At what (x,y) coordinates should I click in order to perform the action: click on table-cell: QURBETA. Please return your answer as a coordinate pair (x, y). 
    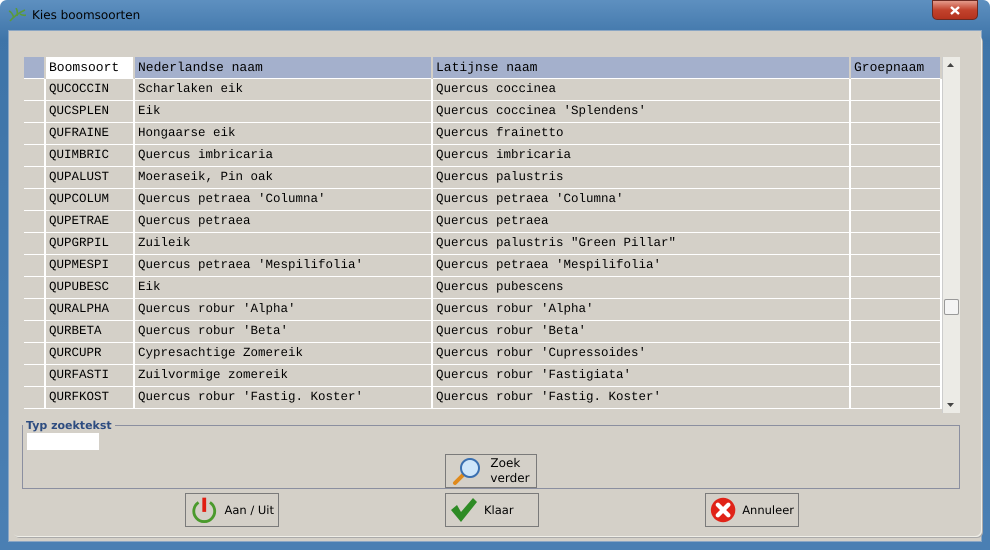
    Looking at the image, I should click on (90, 332).